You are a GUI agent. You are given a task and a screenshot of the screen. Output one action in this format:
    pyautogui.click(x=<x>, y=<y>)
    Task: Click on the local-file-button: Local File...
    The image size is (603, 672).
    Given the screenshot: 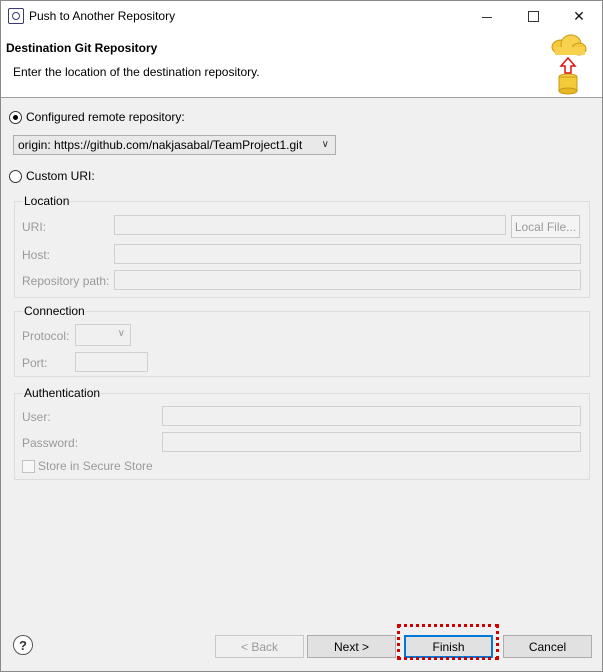 What is the action you would take?
    pyautogui.click(x=545, y=226)
    